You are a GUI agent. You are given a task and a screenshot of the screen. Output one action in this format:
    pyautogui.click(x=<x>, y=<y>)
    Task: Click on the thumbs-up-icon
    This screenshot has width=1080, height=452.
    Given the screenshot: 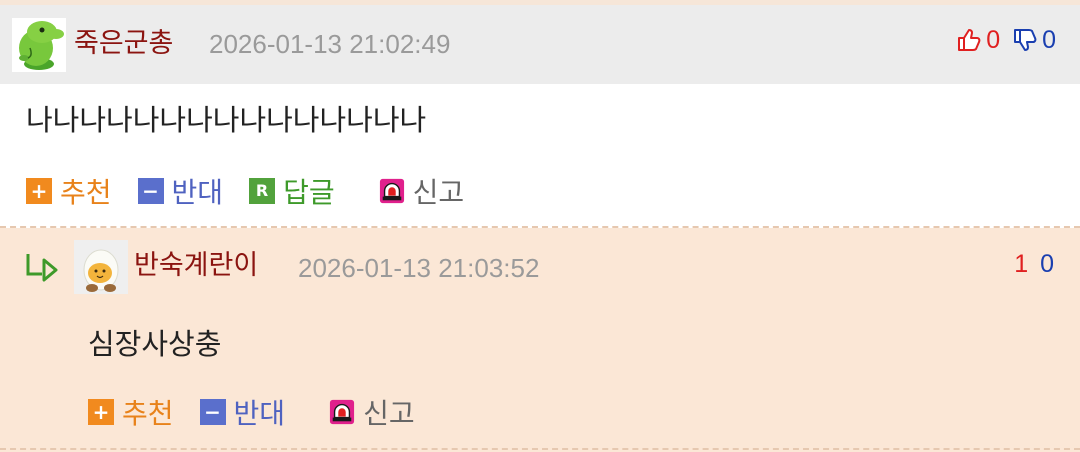 What is the action you would take?
    pyautogui.click(x=969, y=40)
    